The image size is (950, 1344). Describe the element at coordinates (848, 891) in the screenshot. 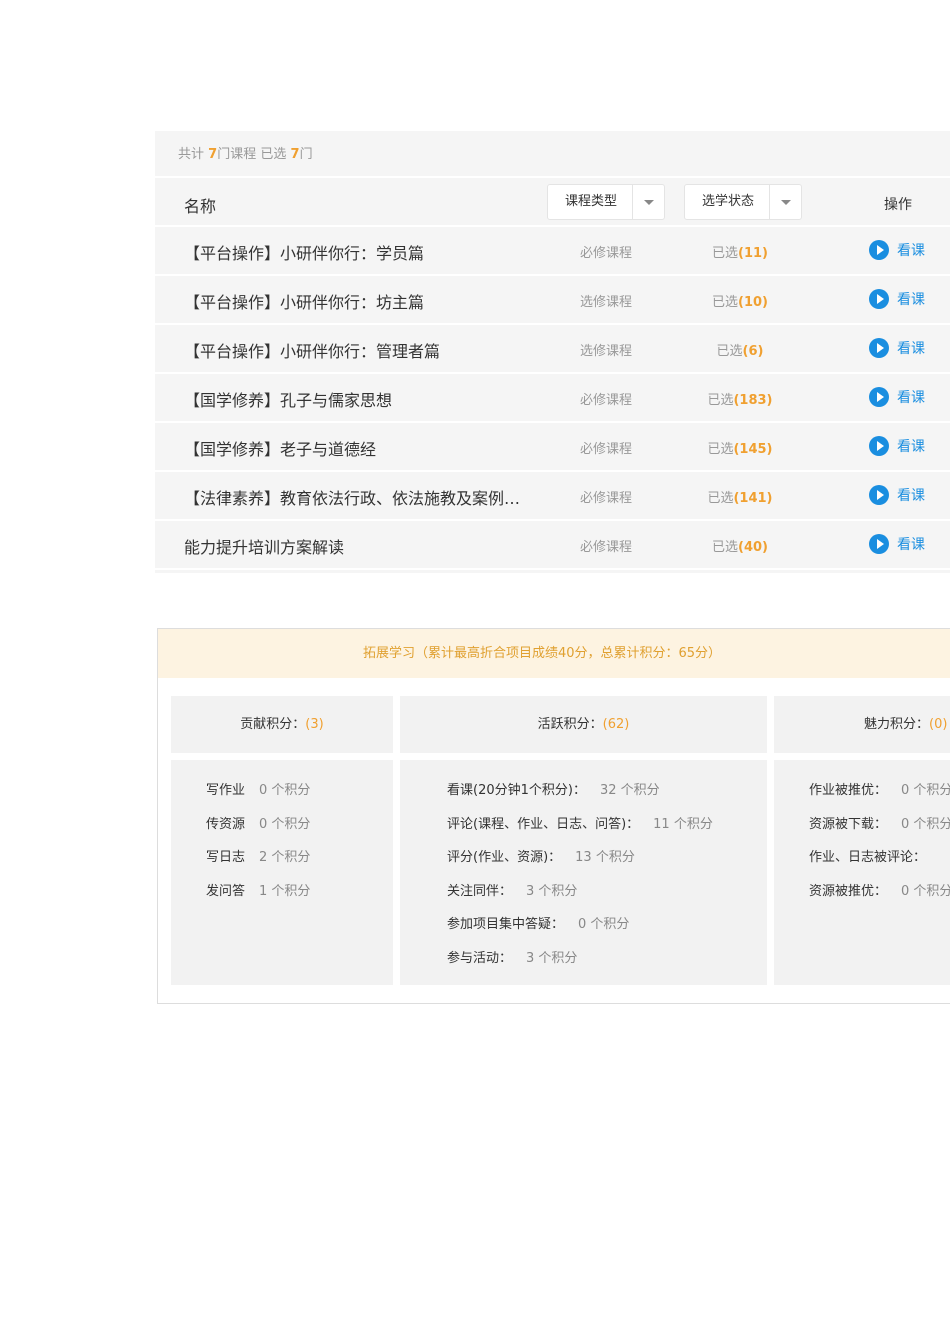

I see `score-item-label: 资源被推优：` at that location.